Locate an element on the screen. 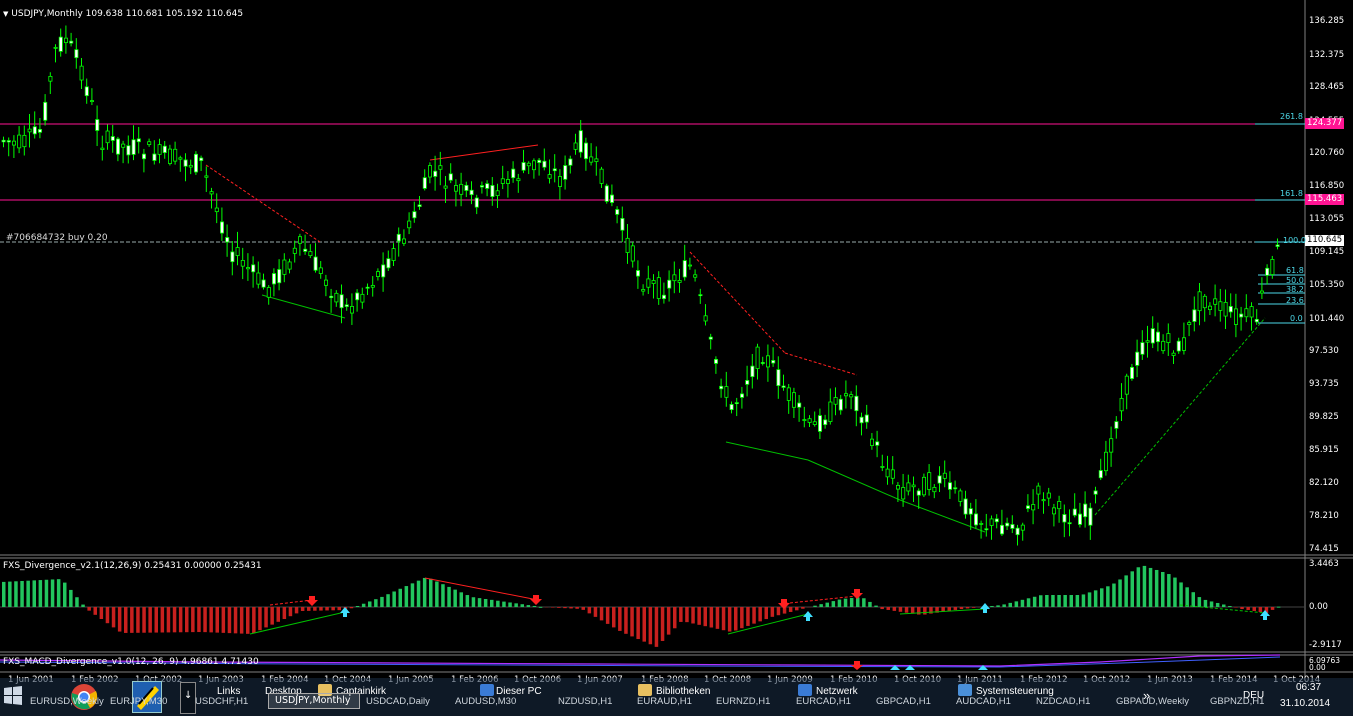  clock-date: 31.10.2014 is located at coordinates (1305, 703).